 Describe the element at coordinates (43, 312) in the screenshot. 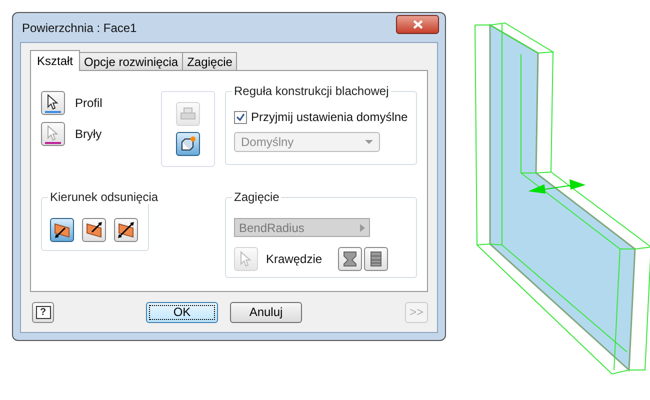

I see `help-button: ?` at that location.